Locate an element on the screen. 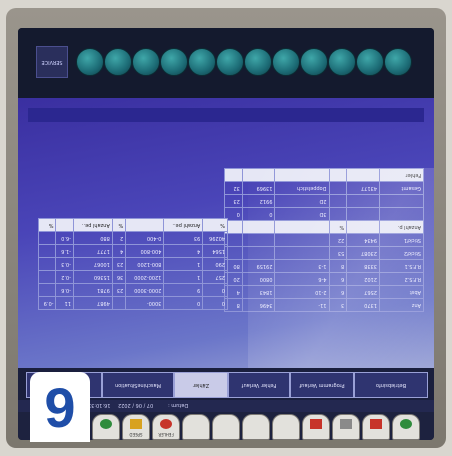 The height and width of the screenshot is (456, 452). tab-fehler-verlauf: Fehler Verlauf is located at coordinates (259, 385).